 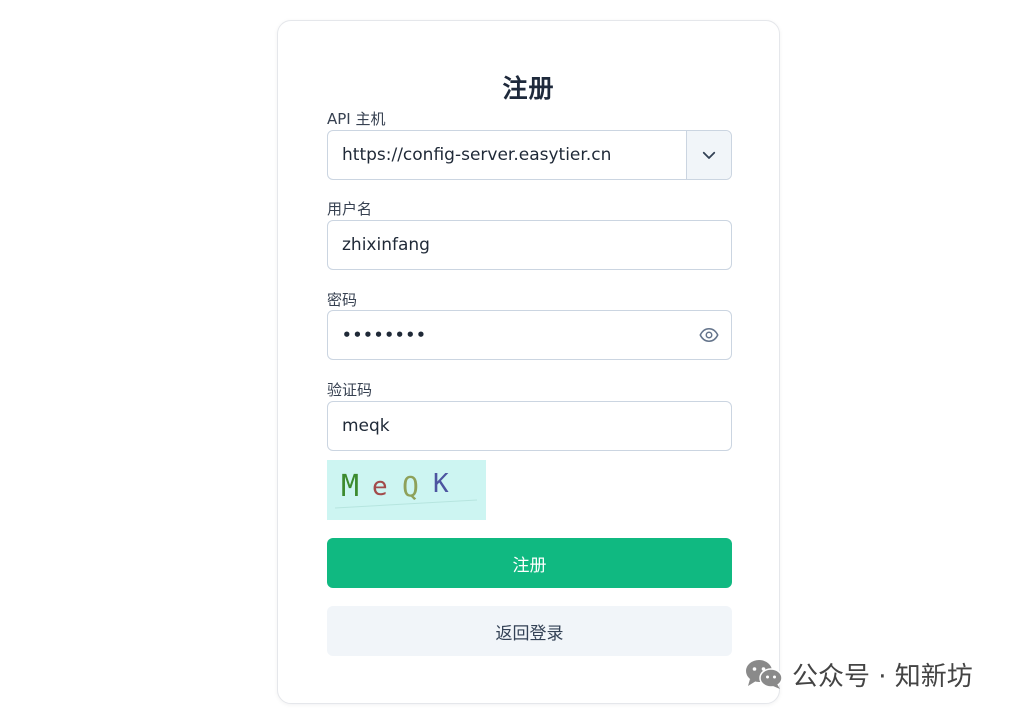 What do you see at coordinates (342, 300) in the screenshot?
I see `password-label: 密码` at bounding box center [342, 300].